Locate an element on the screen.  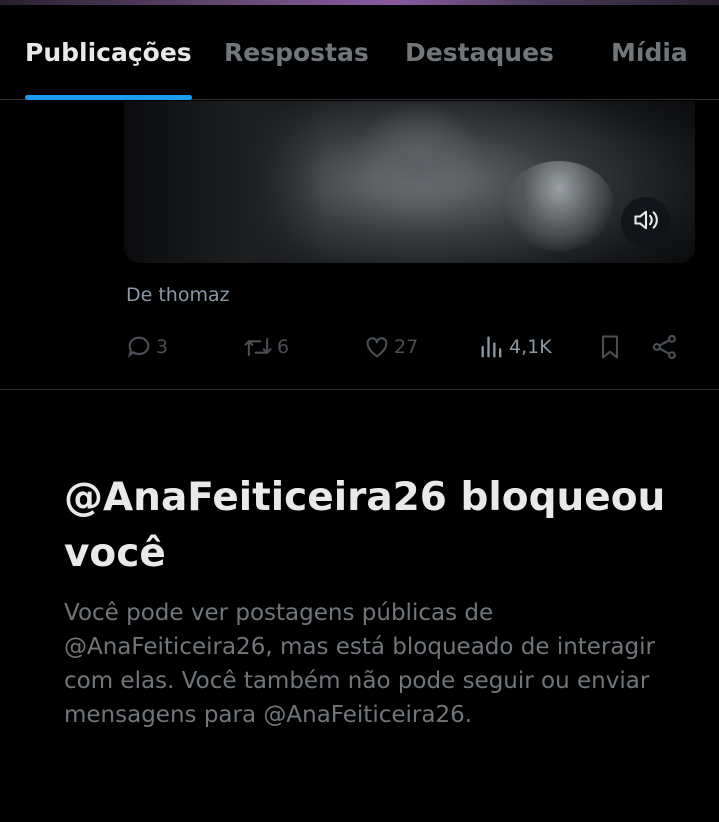
unmute-button is located at coordinates (646, 222).